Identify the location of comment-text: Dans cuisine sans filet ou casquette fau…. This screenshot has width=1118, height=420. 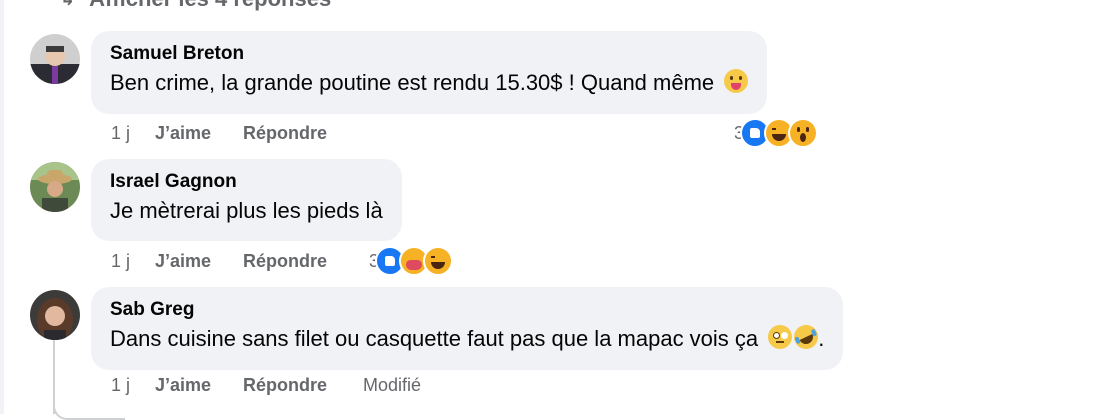
(434, 338).